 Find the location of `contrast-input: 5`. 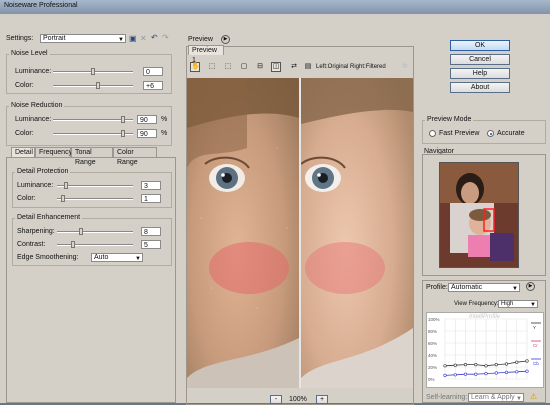

contrast-input: 5 is located at coordinates (151, 244).